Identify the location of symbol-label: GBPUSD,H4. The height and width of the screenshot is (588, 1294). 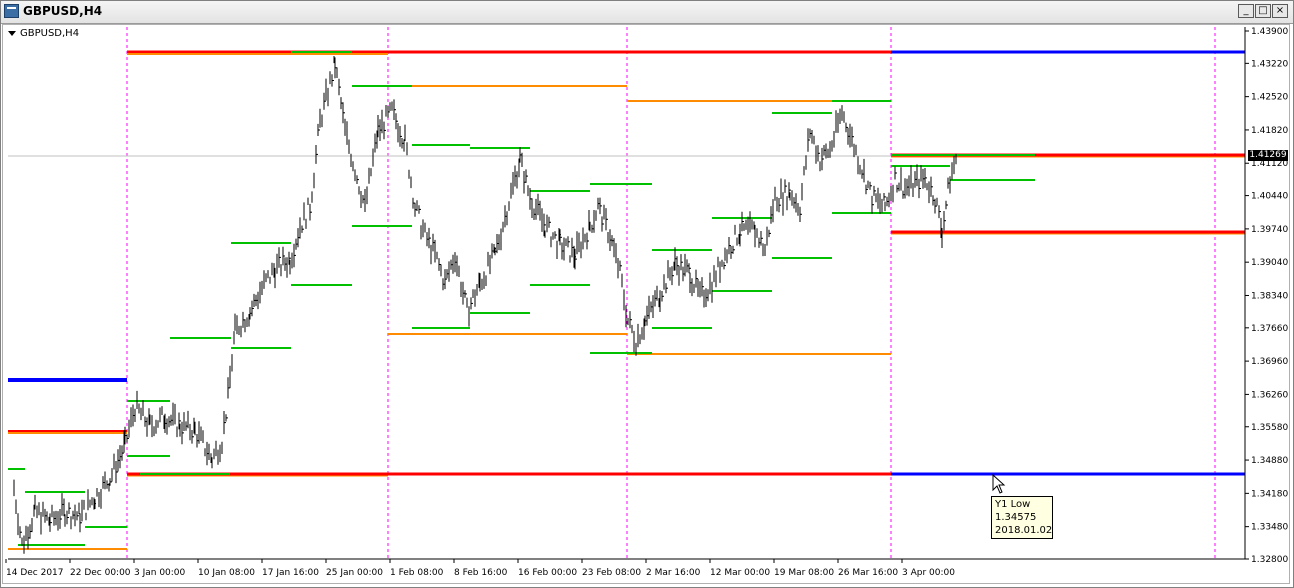
(43, 33).